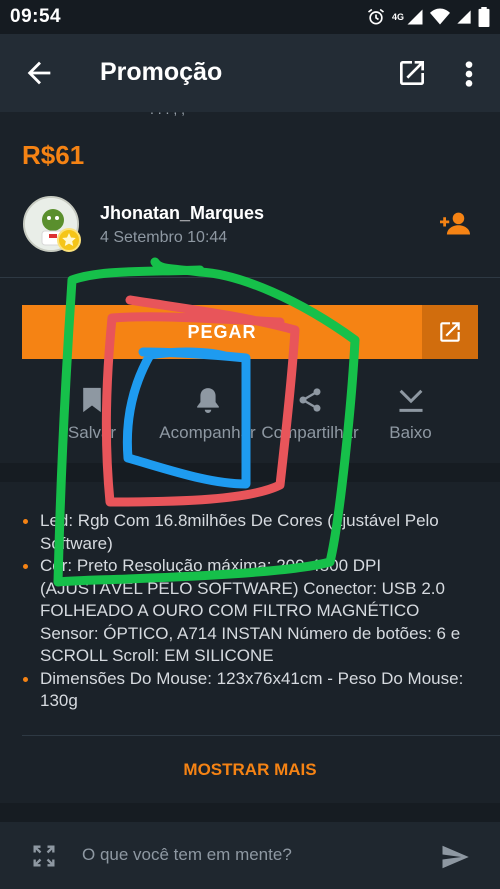  I want to click on share-icon, so click(310, 400).